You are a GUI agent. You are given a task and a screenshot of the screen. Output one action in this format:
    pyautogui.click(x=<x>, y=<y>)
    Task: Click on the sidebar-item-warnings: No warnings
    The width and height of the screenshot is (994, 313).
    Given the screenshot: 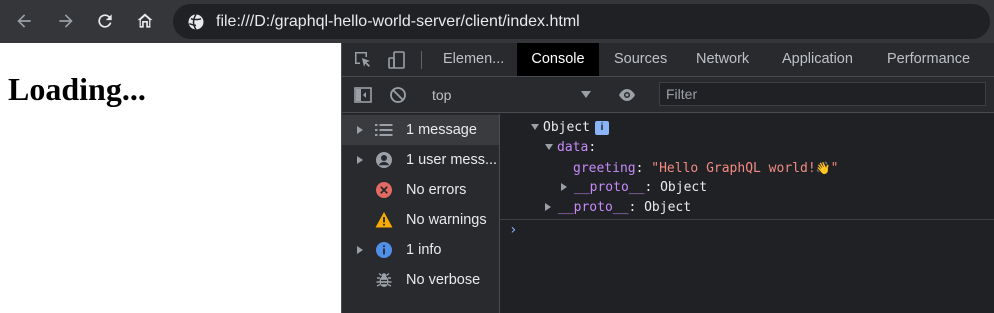 What is the action you would take?
    pyautogui.click(x=420, y=220)
    